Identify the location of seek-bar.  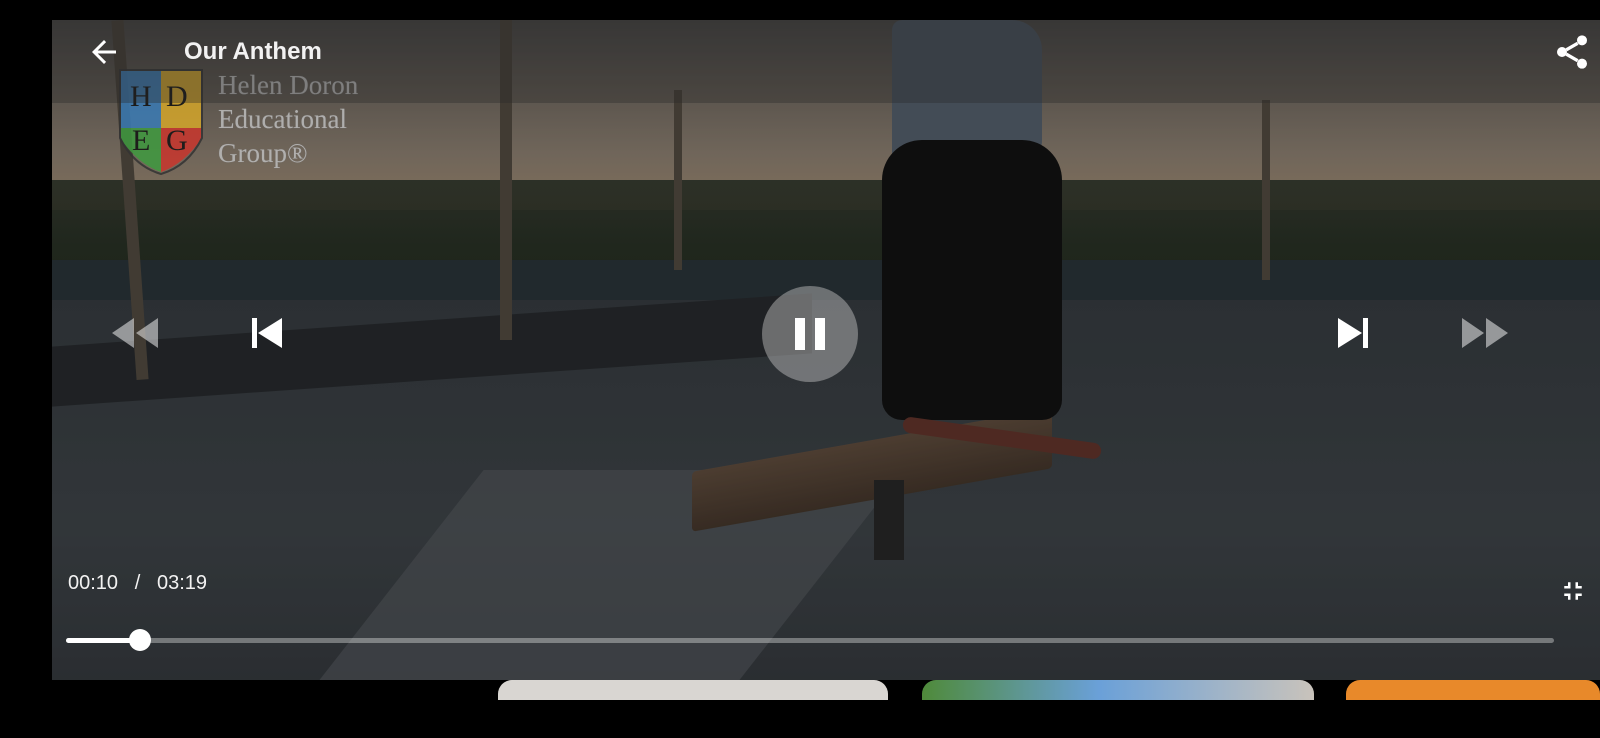
(810, 640).